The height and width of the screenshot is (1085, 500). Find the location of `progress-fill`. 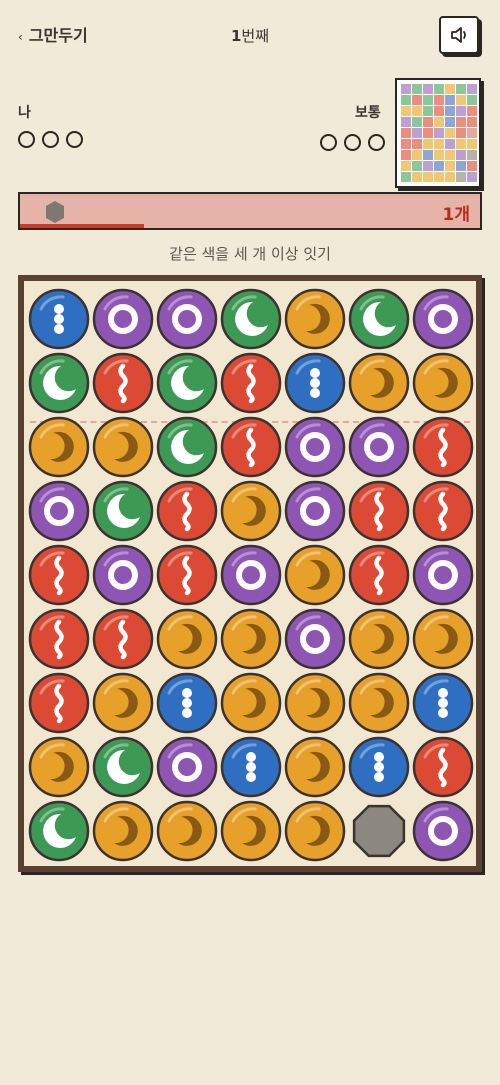

progress-fill is located at coordinates (82, 226).